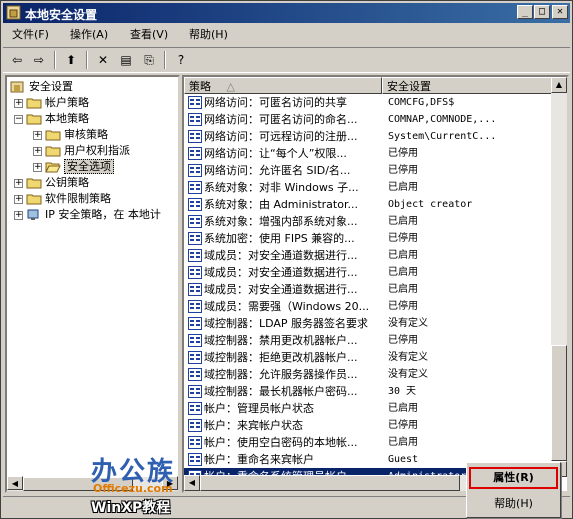  I want to click on policy-name: 帐户：重命名来宾帐户, so click(259, 459).